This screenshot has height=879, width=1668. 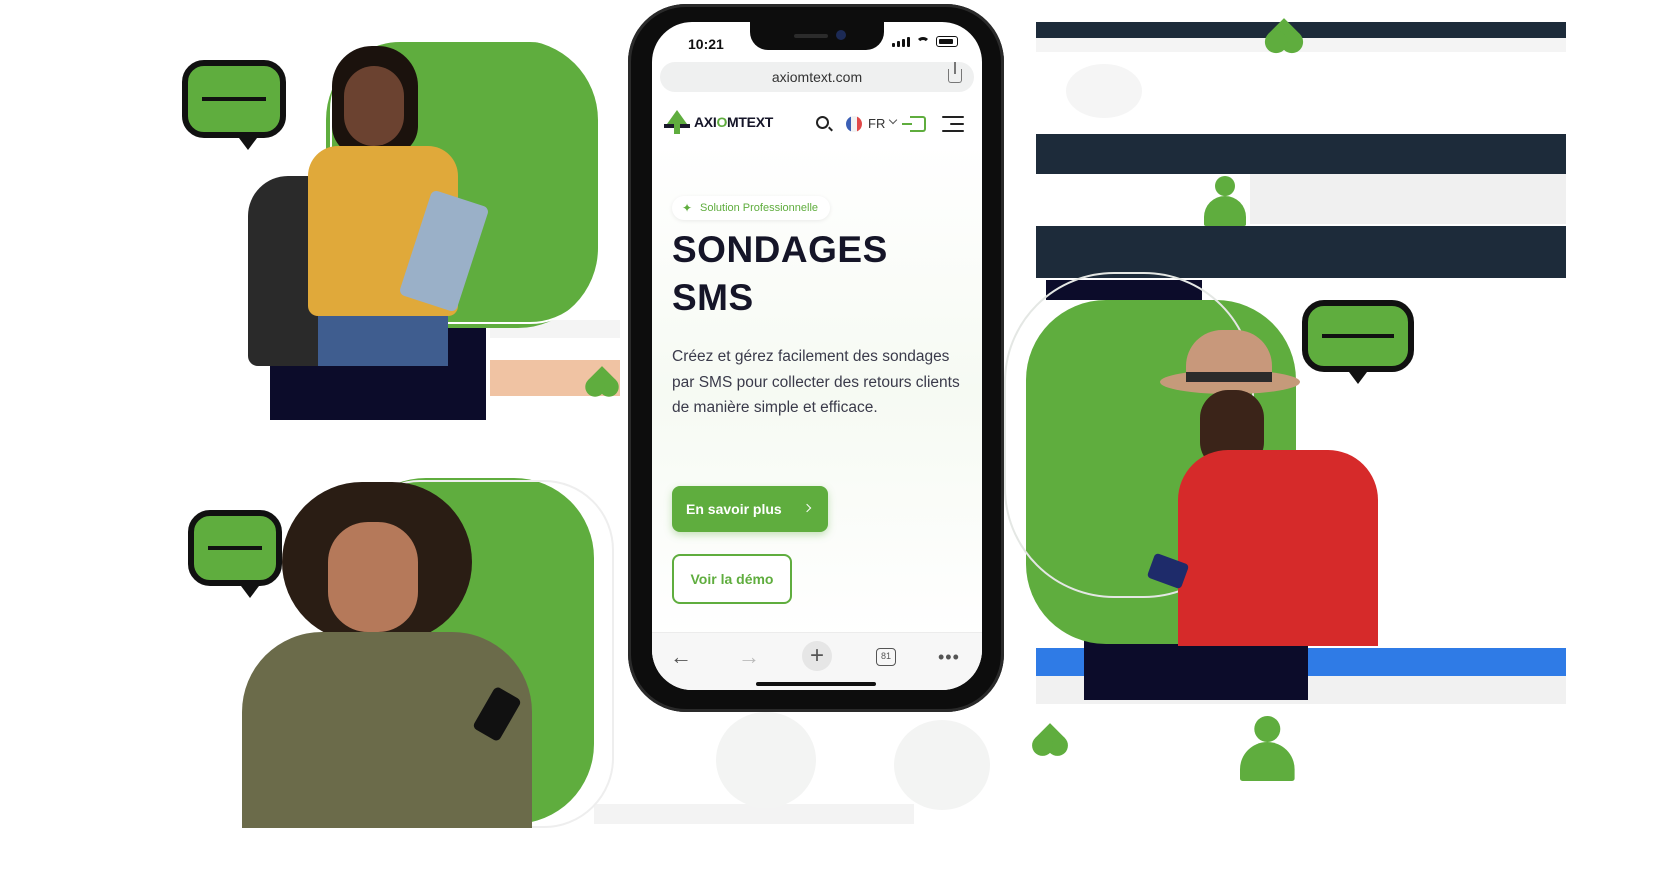 I want to click on search-icon, so click(x=822, y=122).